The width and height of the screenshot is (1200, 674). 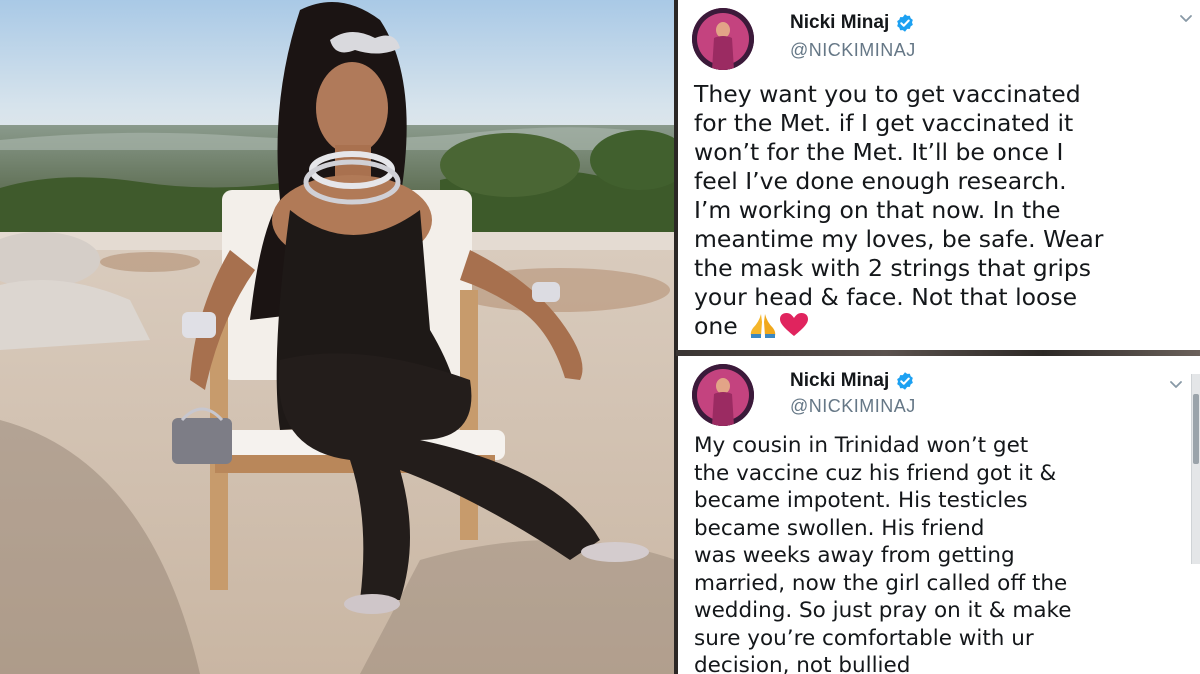 What do you see at coordinates (880, 181) in the screenshot?
I see `tweet-line: feel I’ve done enough research.` at bounding box center [880, 181].